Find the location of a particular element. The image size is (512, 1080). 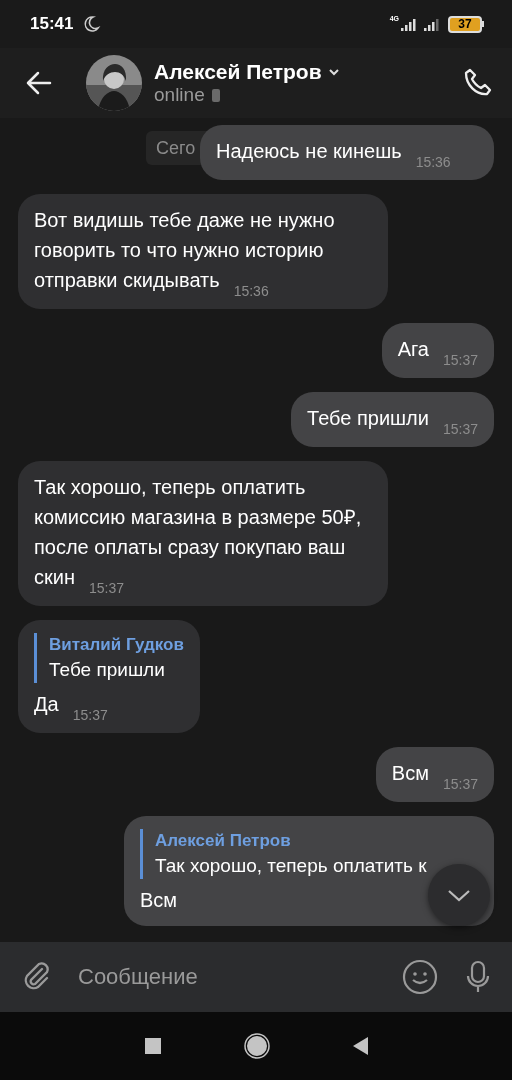

online-status: online is located at coordinates (179, 95).